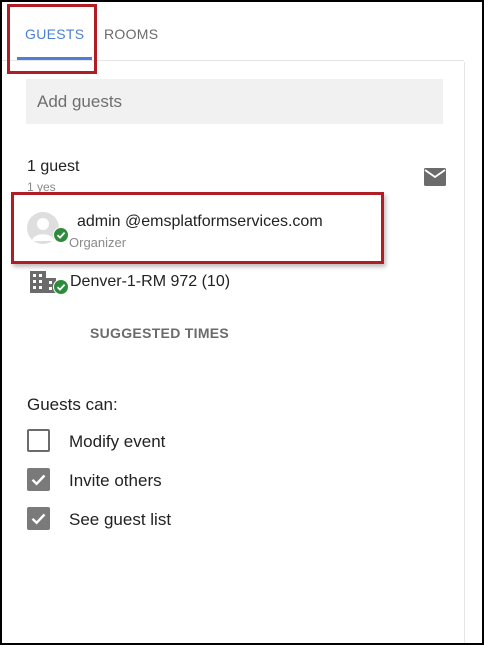 The width and height of the screenshot is (484, 645). I want to click on guest-email: admin @emsplatformservices.com, so click(200, 222).